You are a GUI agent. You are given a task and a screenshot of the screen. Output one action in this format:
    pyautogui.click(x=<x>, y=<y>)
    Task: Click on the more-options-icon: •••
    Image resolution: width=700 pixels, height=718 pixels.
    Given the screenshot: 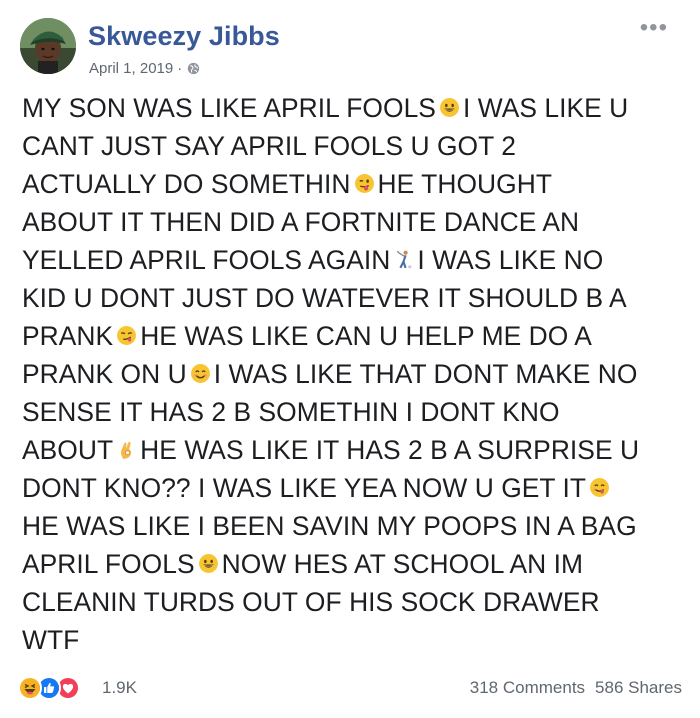 What is the action you would take?
    pyautogui.click(x=654, y=28)
    